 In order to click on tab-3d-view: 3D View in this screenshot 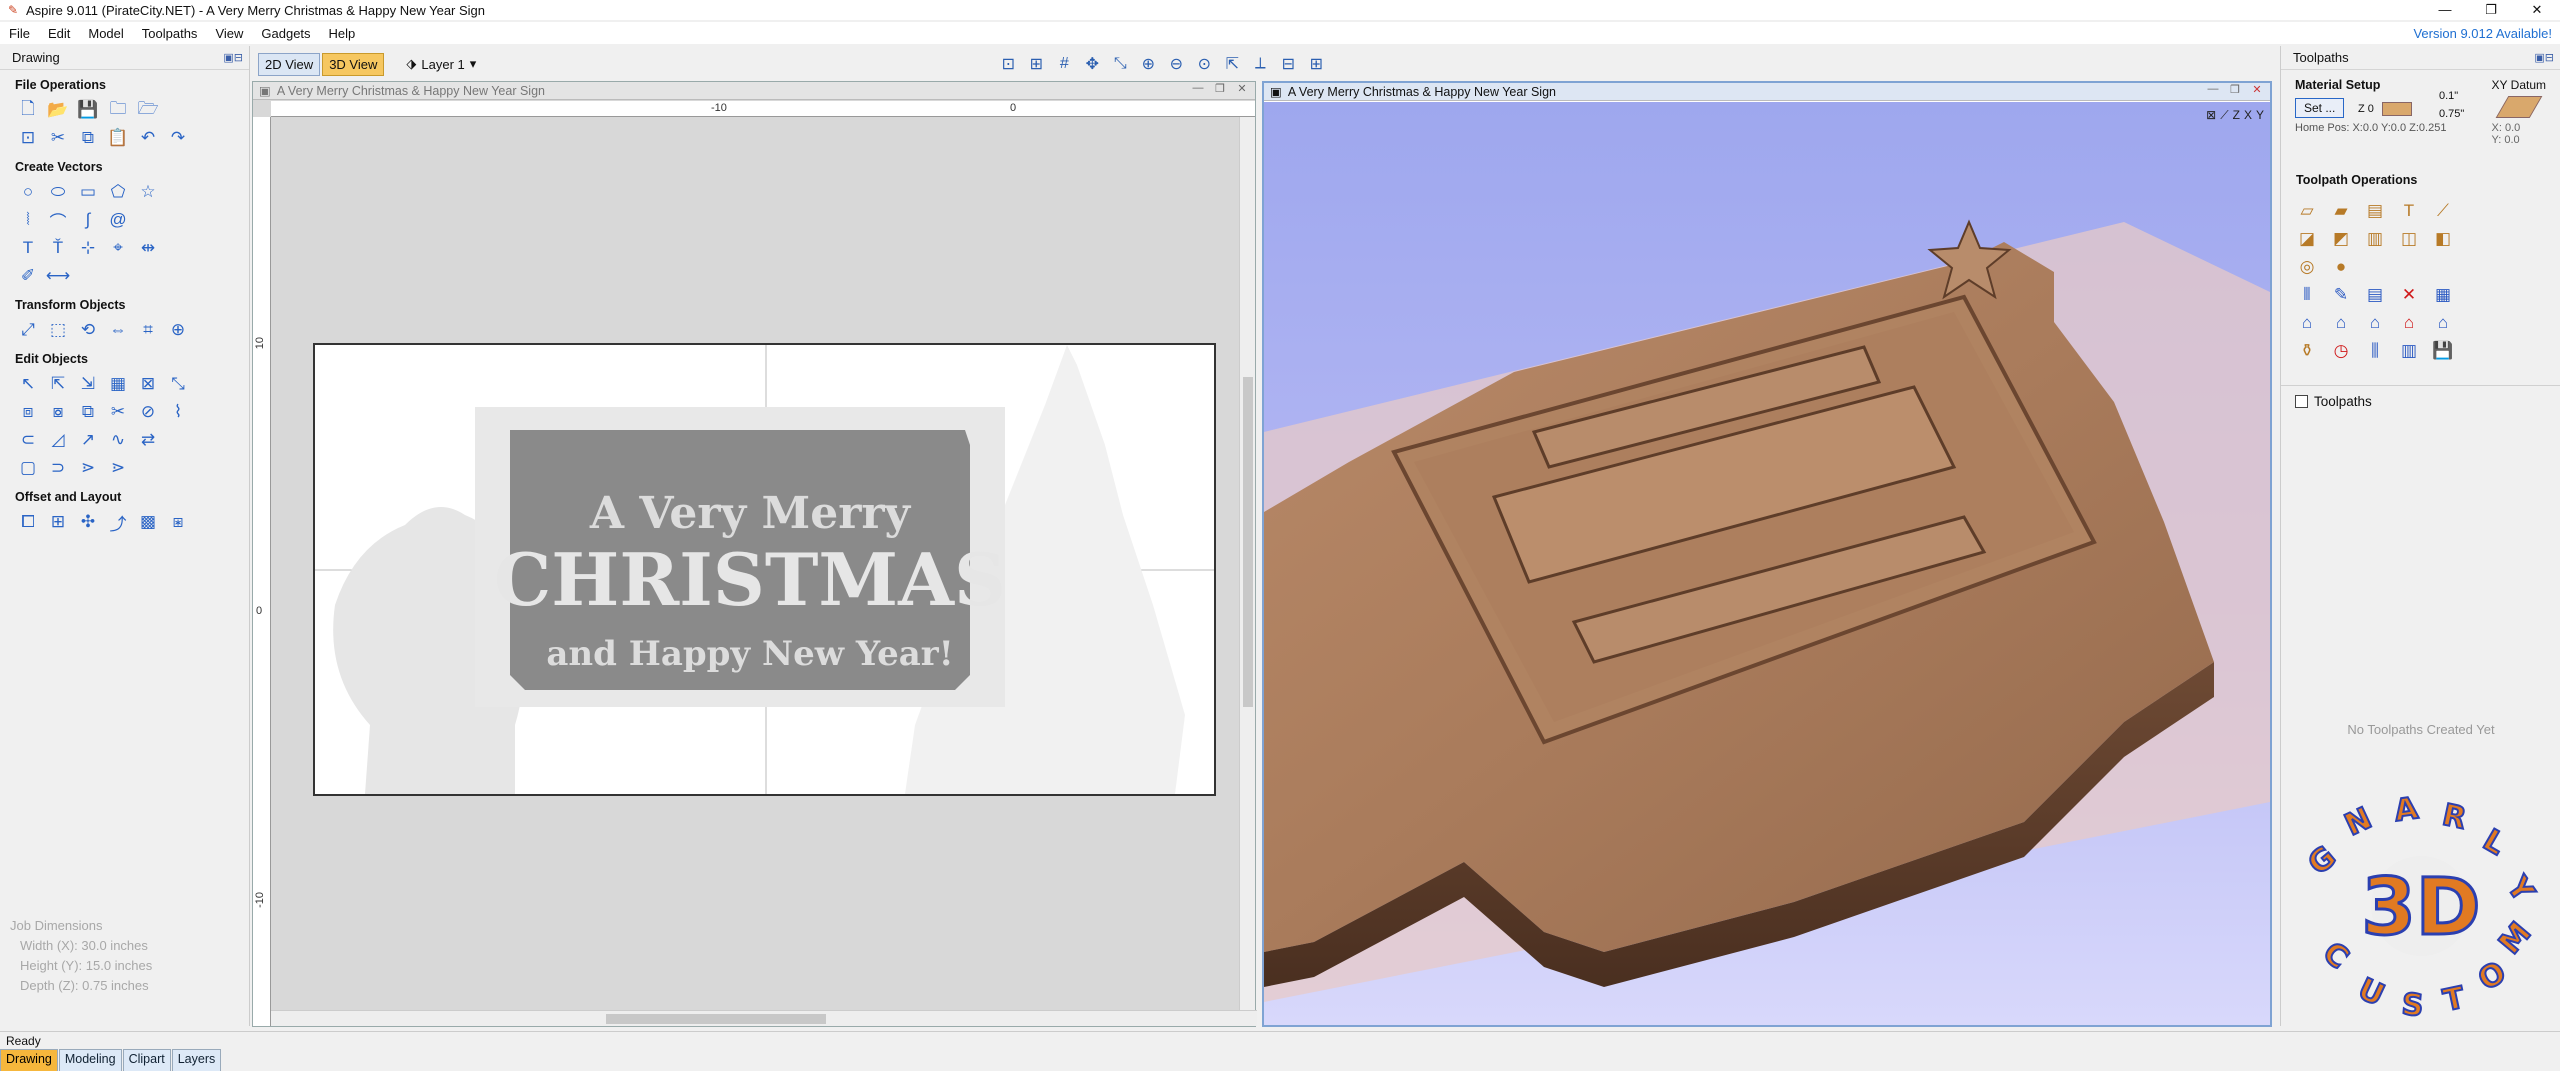, I will do `click(353, 64)`.